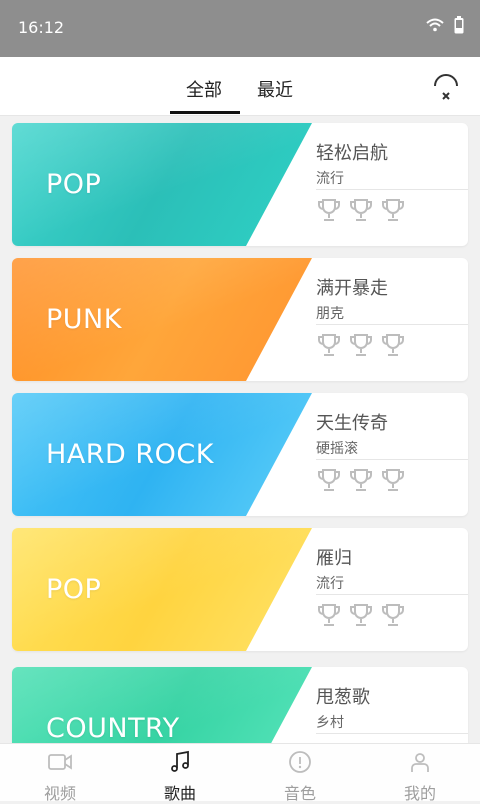  I want to click on song-category: 乡村, so click(330, 723).